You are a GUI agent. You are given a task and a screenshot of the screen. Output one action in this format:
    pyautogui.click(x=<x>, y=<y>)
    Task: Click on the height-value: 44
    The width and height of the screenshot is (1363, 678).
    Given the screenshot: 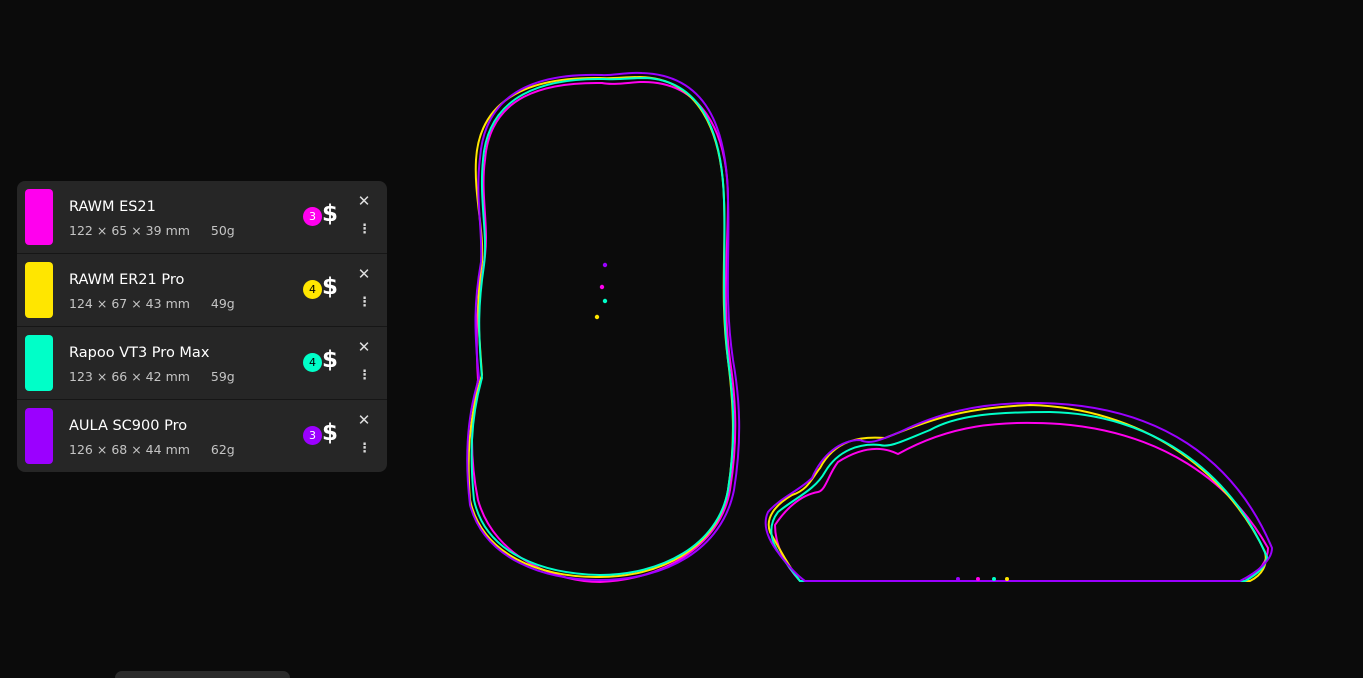 What is the action you would take?
    pyautogui.click(x=153, y=449)
    